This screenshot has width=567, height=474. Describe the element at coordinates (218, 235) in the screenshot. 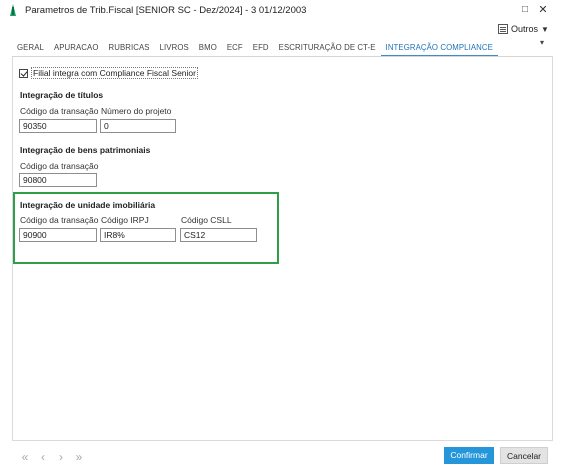

I see `imobiliaria-csll-field: CS12` at that location.